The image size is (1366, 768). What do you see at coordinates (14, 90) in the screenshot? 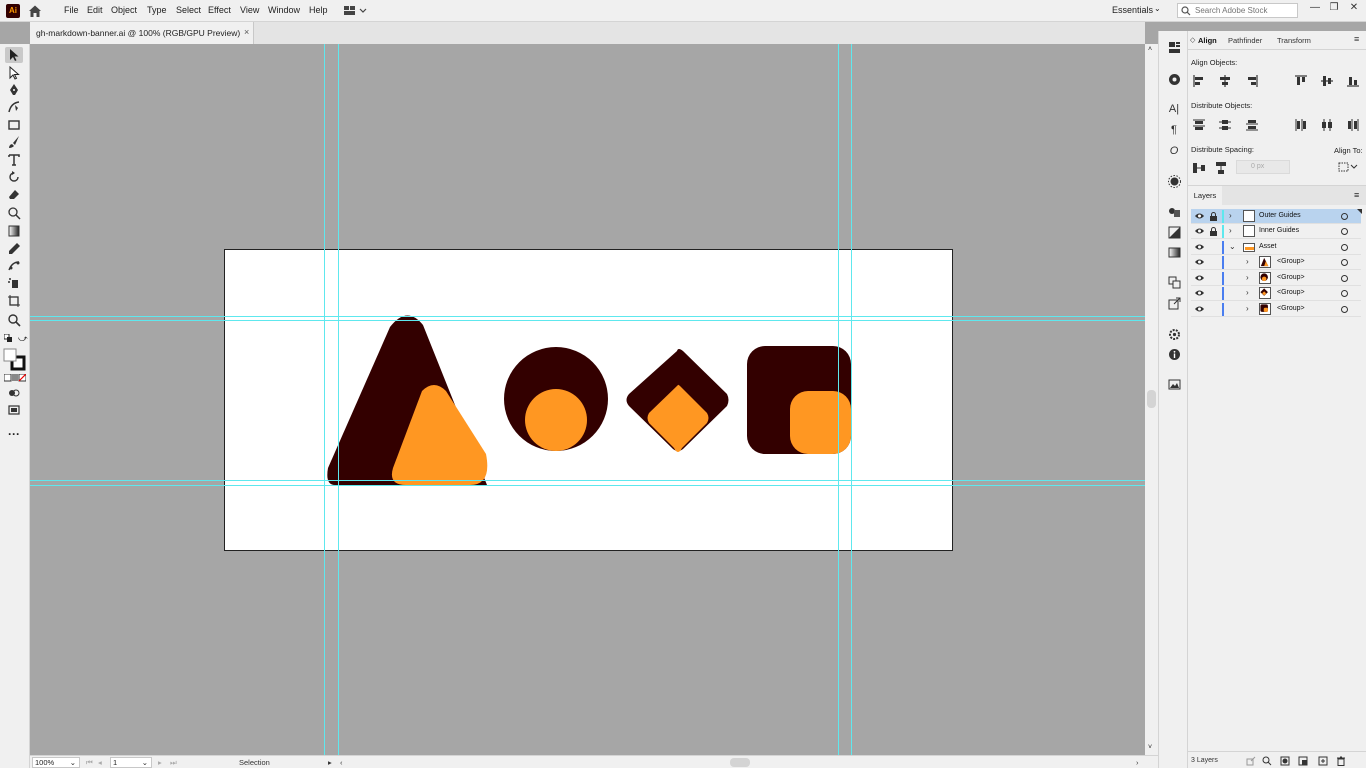
I see `pen-tool` at bounding box center [14, 90].